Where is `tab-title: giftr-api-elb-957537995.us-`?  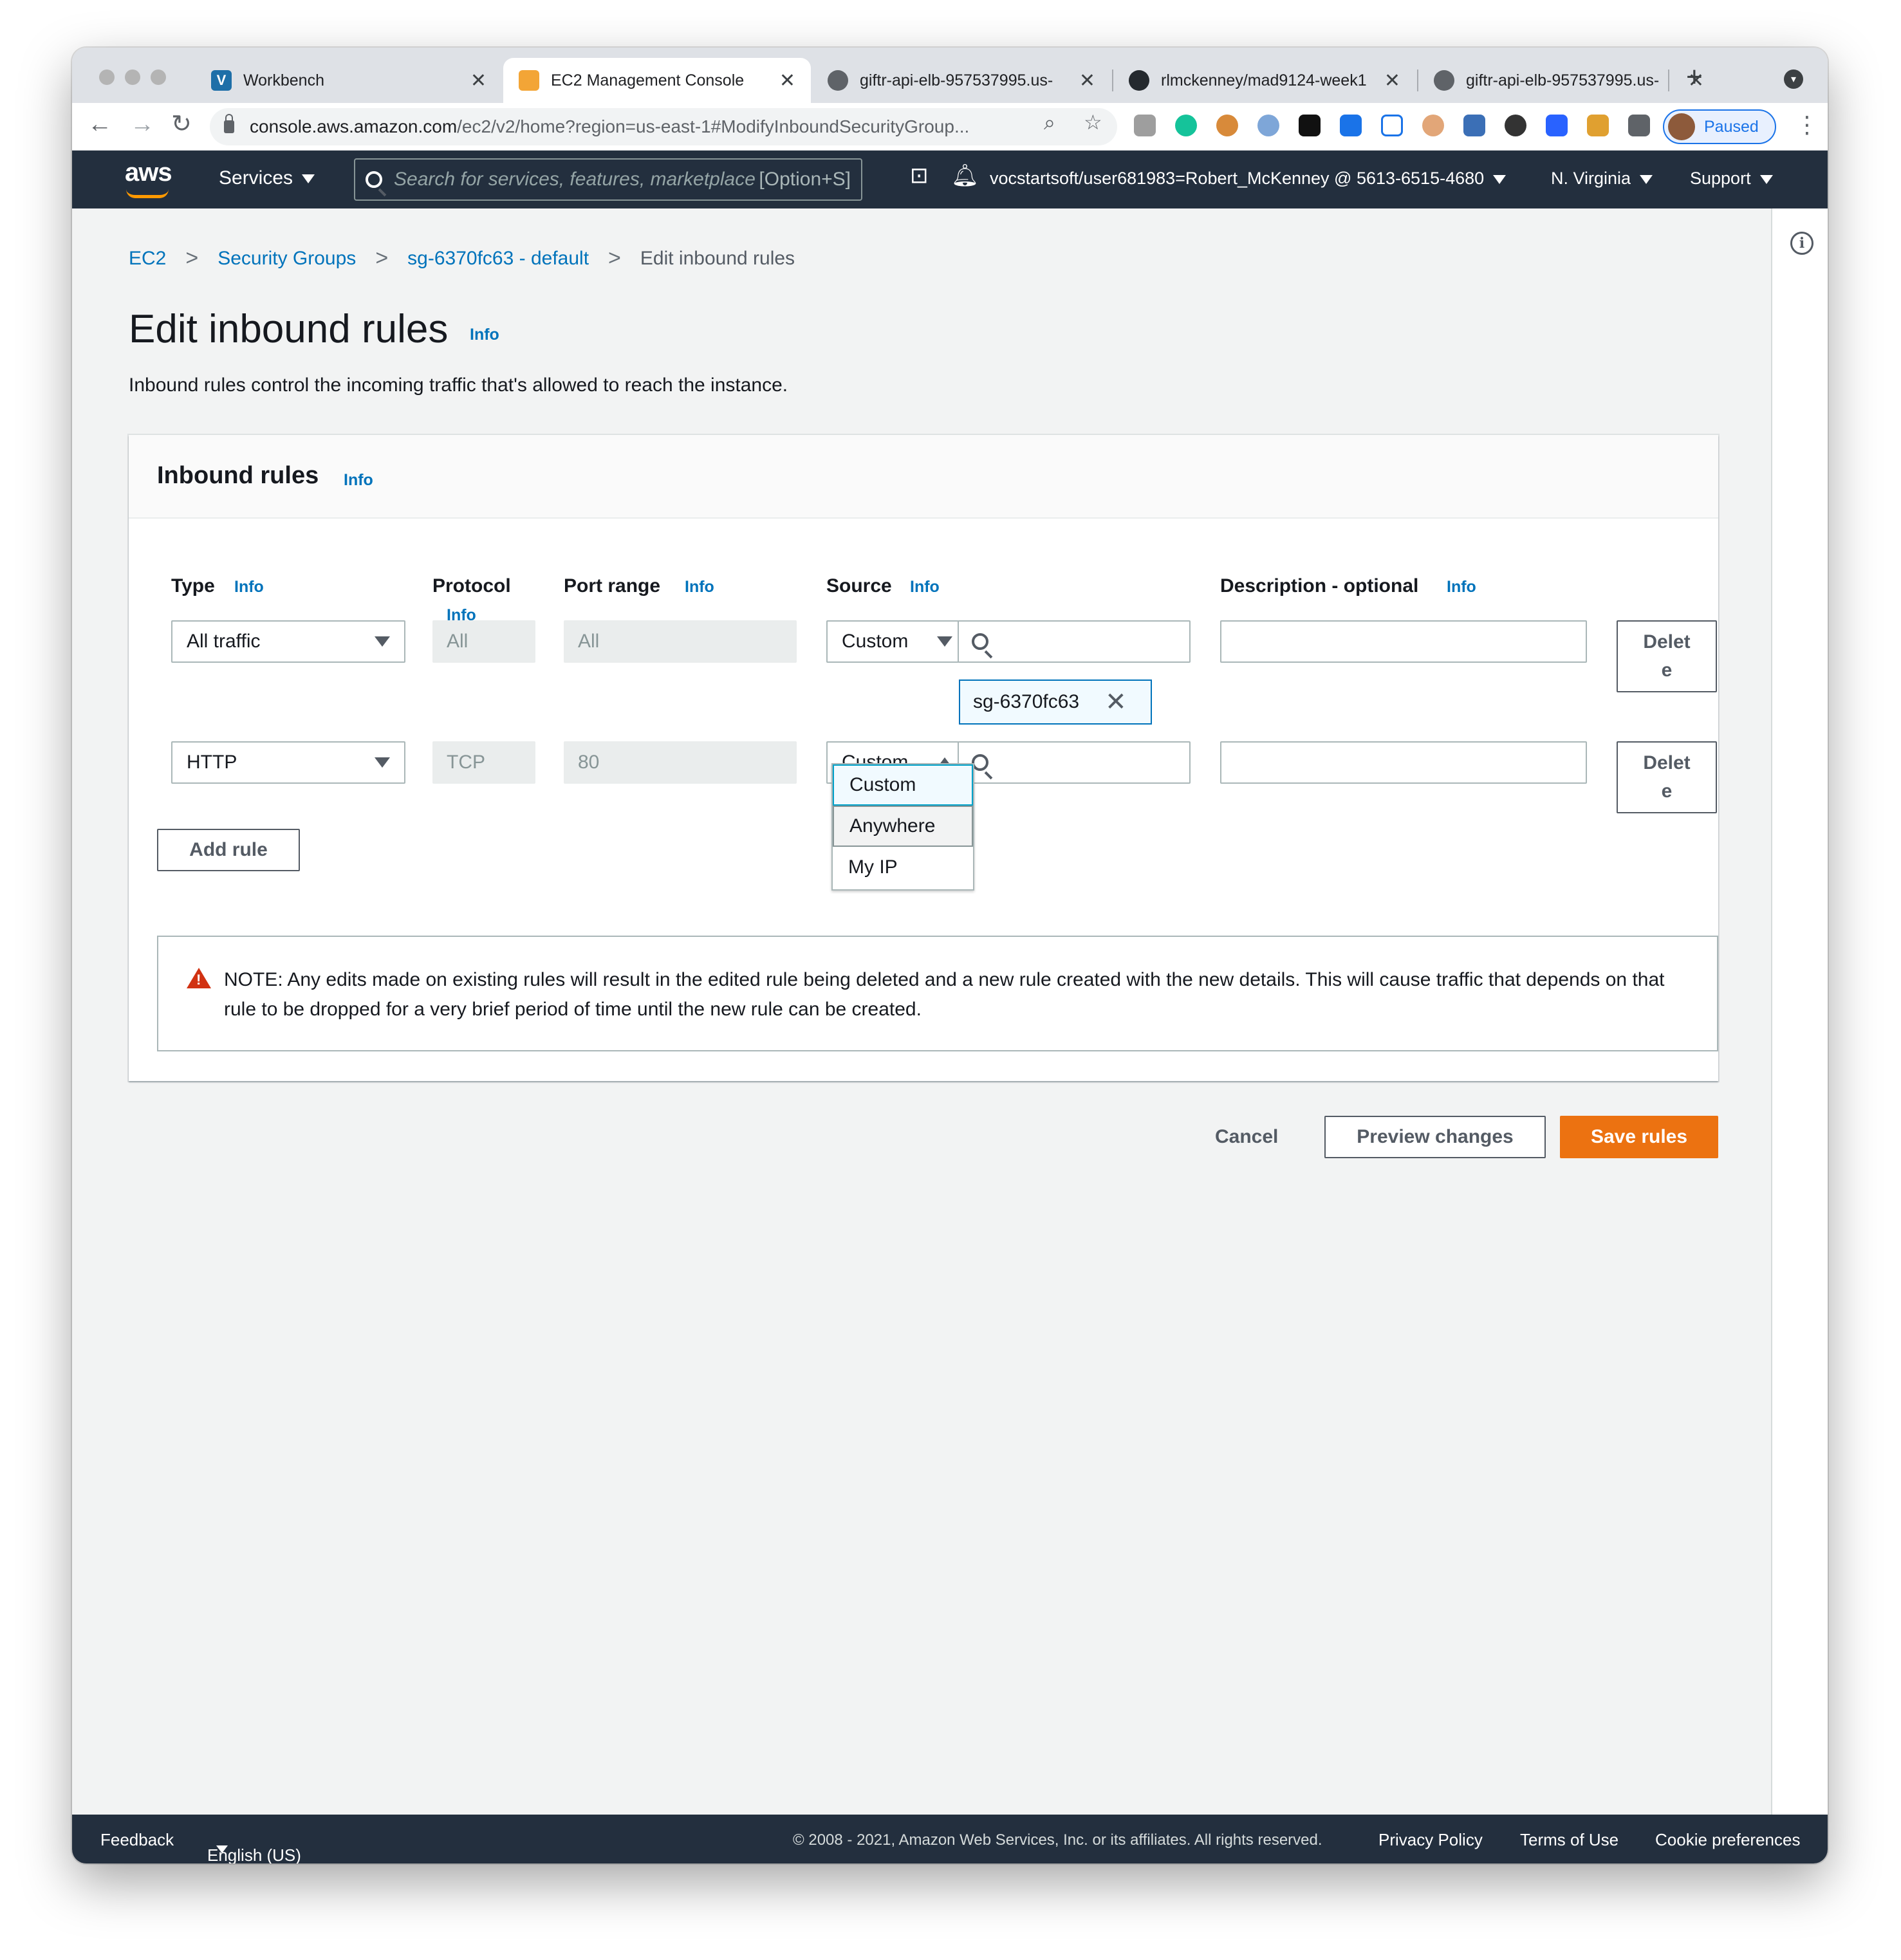
tab-title: giftr-api-elb-957537995.us- is located at coordinates (1563, 80).